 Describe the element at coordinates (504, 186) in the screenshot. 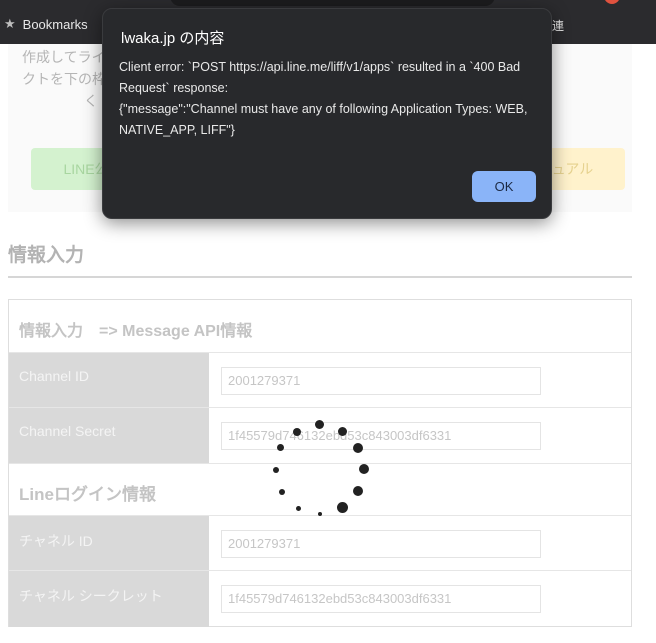

I see `ok-button: OK` at that location.